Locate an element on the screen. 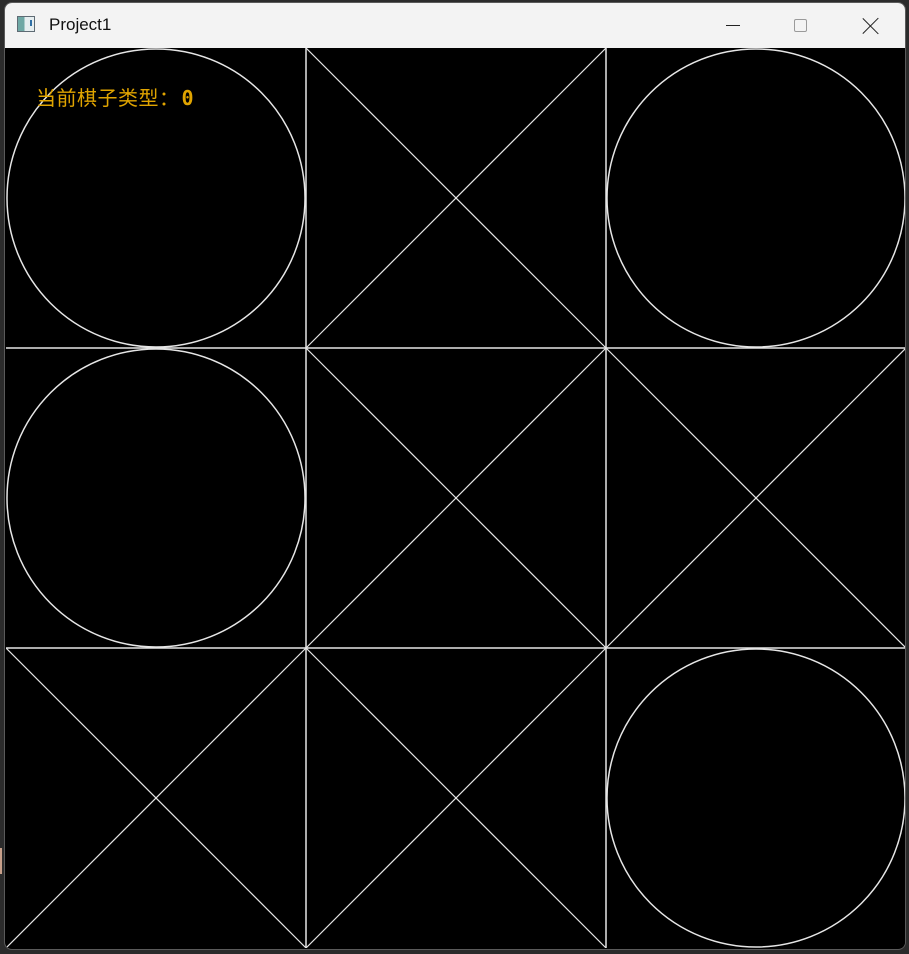 Image resolution: width=909 pixels, height=954 pixels. maximize-icon is located at coordinates (800, 25).